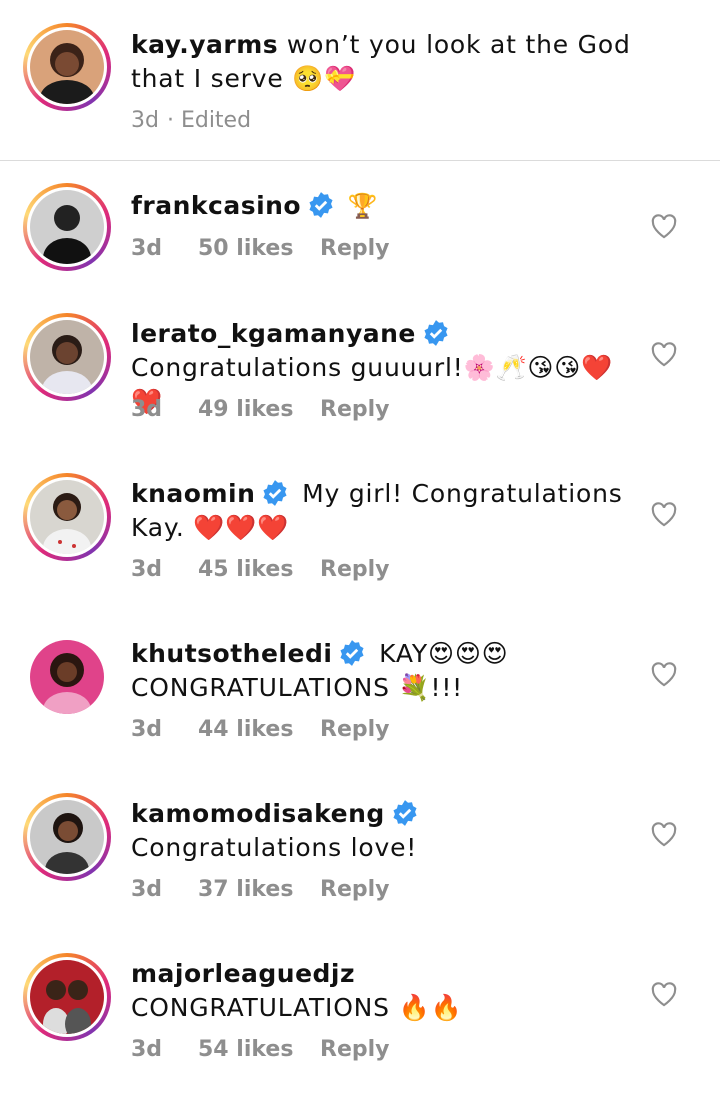 The width and height of the screenshot is (720, 1093). What do you see at coordinates (360, 160) in the screenshot?
I see `divider` at bounding box center [360, 160].